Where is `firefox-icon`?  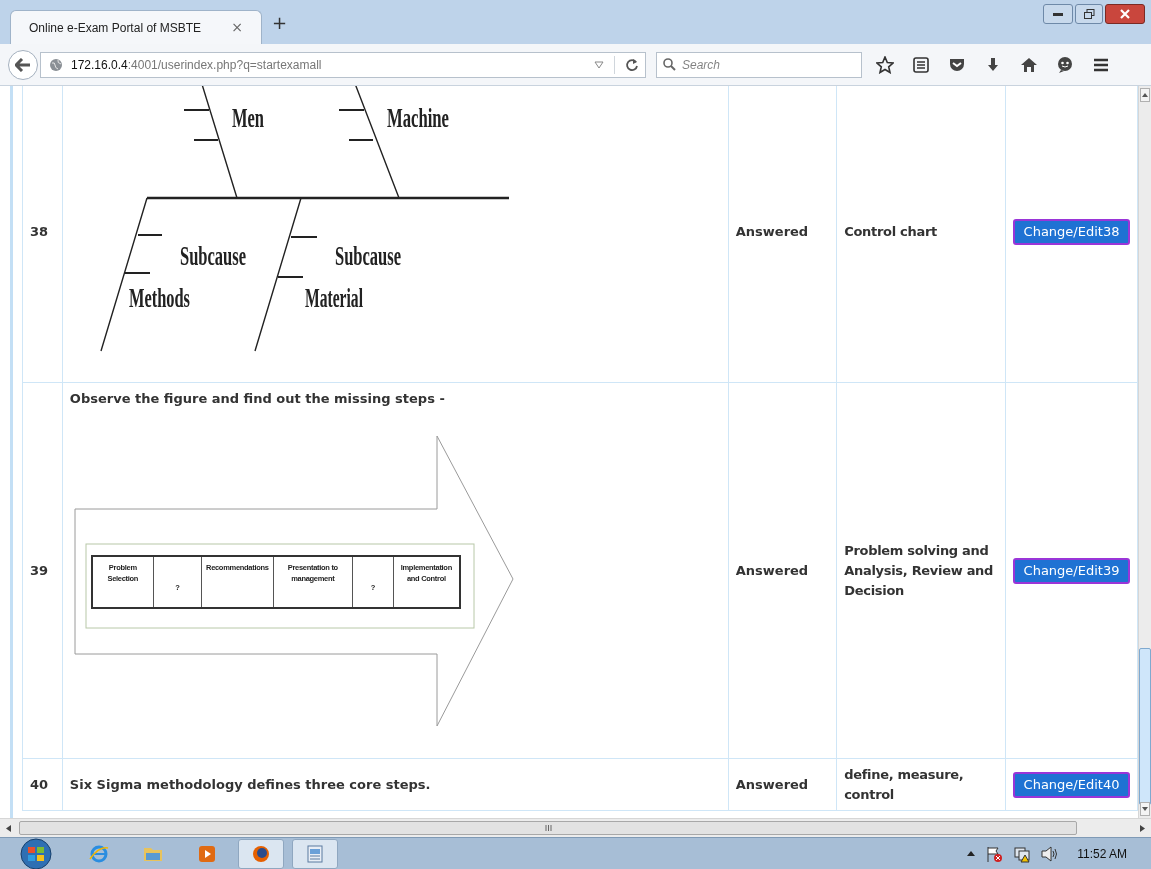 firefox-icon is located at coordinates (261, 853).